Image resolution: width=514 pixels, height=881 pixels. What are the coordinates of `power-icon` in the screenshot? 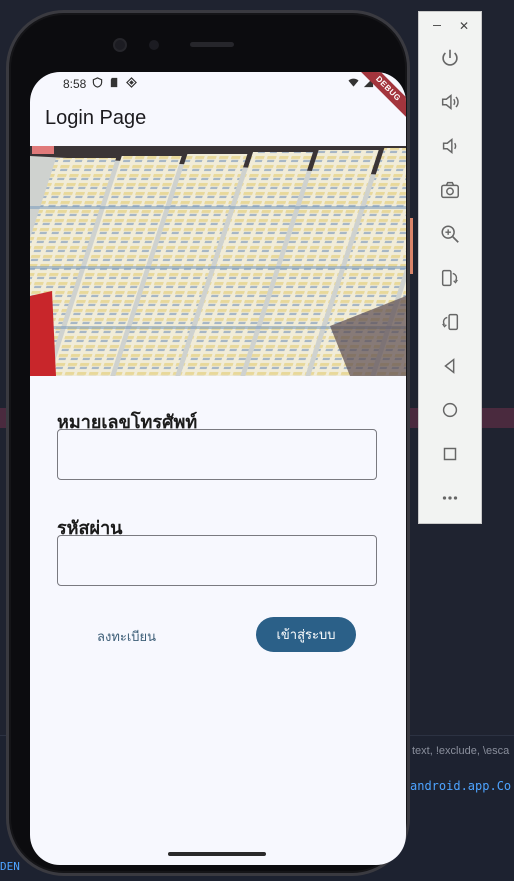 It's located at (450, 57).